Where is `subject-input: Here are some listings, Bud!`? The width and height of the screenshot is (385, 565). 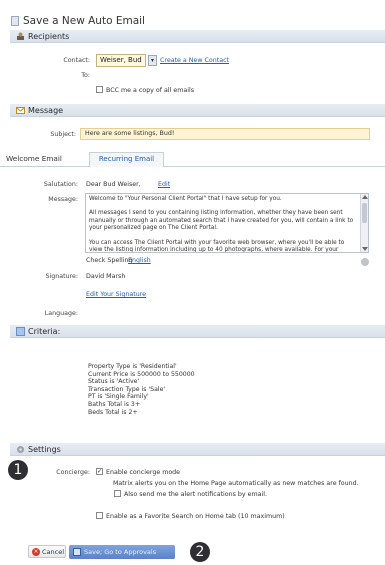 subject-input: Here are some listings, Bud! is located at coordinates (225, 134).